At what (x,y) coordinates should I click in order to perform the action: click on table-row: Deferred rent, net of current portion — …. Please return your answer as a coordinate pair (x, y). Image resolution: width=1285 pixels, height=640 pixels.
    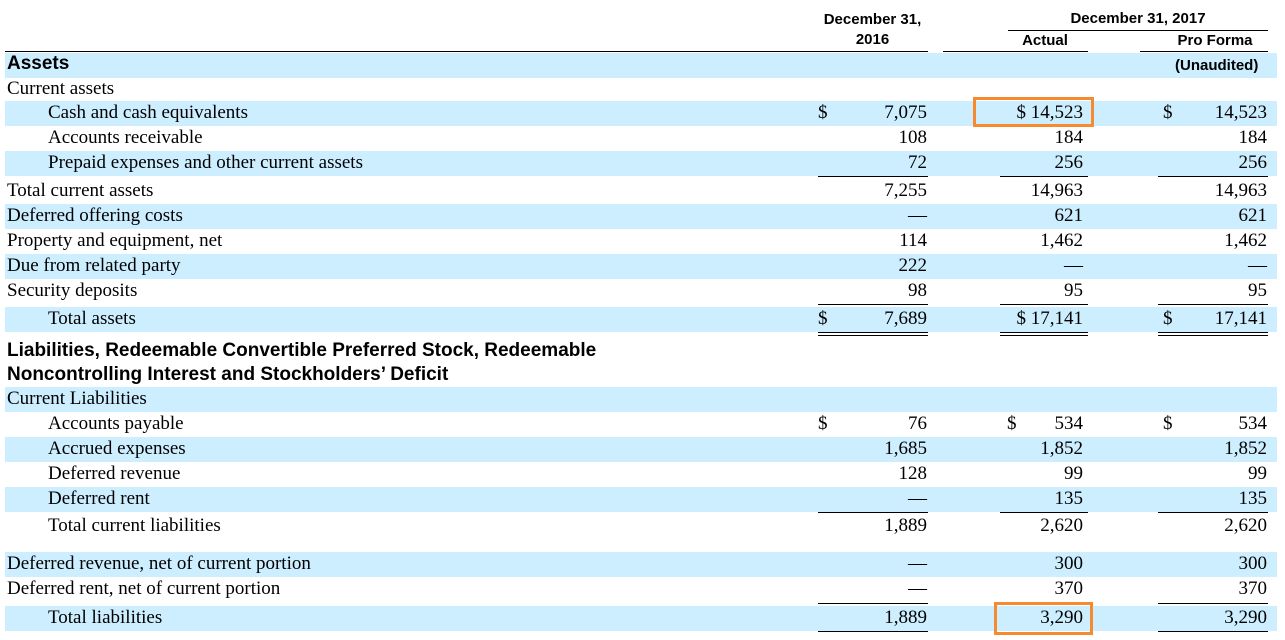
    Looking at the image, I should click on (641, 589).